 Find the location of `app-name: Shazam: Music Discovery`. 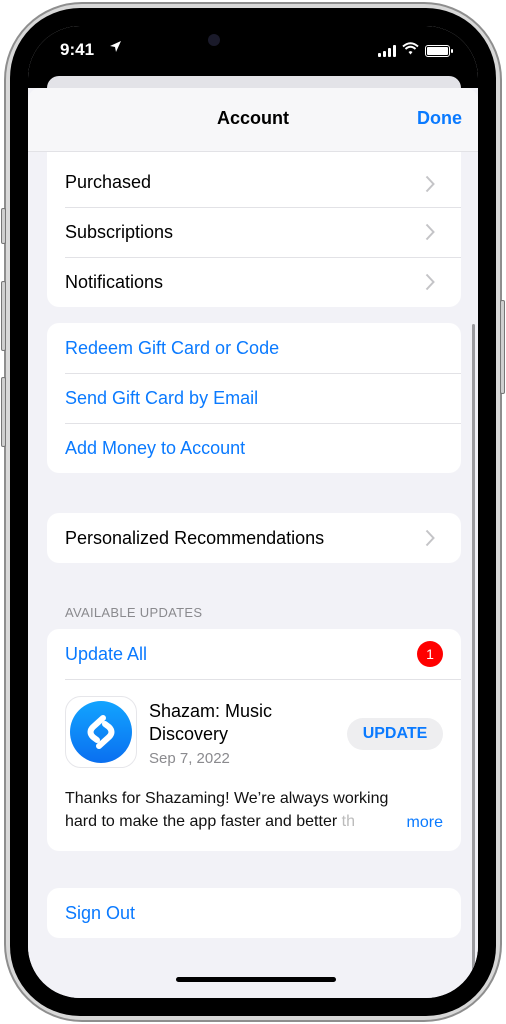

app-name: Shazam: Music Discovery is located at coordinates (211, 722).